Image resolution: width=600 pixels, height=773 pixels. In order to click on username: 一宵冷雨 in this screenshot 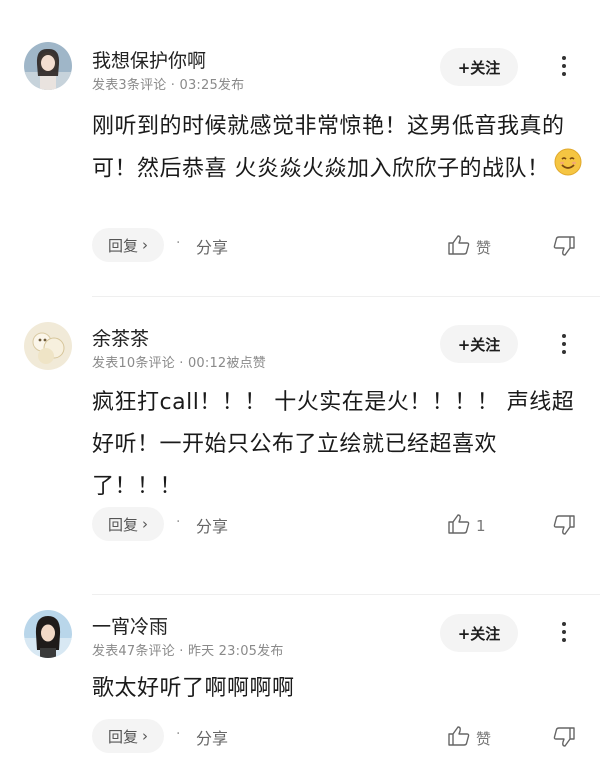, I will do `click(130, 625)`.